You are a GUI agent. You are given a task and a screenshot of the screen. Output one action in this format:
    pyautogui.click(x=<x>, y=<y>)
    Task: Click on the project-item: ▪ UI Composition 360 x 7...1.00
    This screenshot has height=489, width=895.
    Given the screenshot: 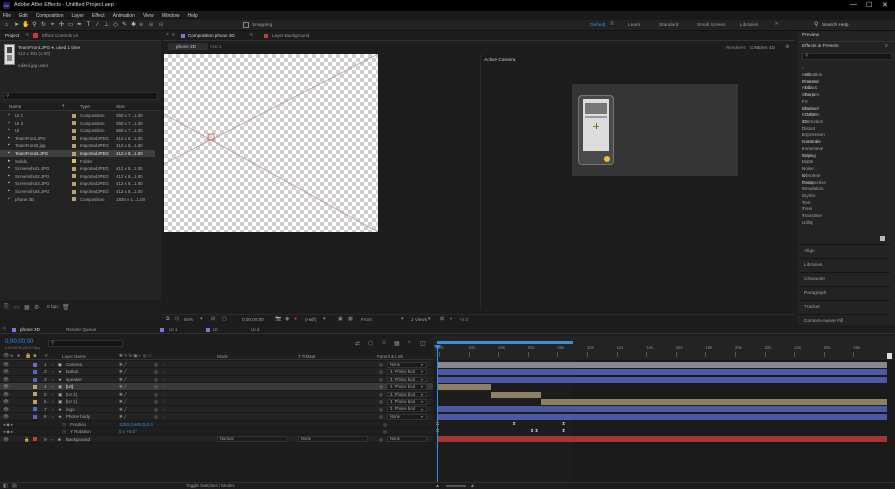 What is the action you would take?
    pyautogui.click(x=77, y=130)
    